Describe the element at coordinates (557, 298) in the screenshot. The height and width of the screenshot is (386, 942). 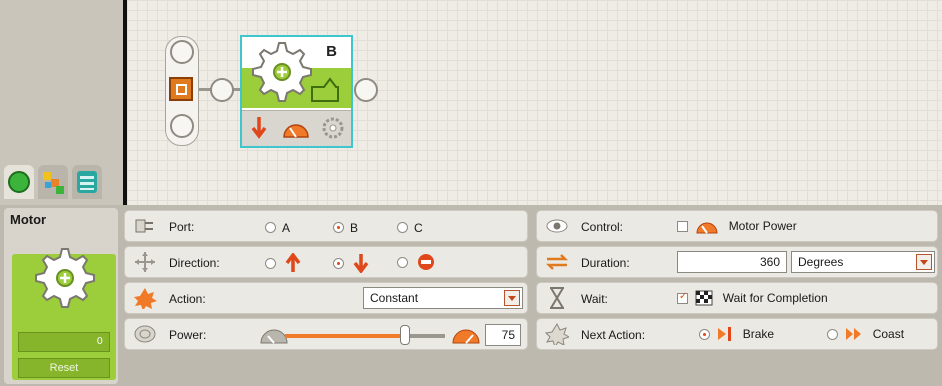
I see `wait-icon` at that location.